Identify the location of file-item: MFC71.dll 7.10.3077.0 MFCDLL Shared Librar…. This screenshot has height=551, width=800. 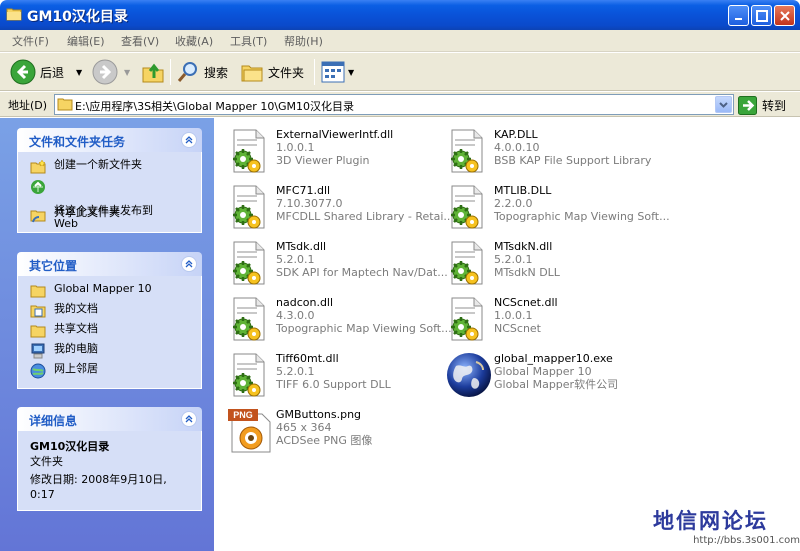
(337, 206).